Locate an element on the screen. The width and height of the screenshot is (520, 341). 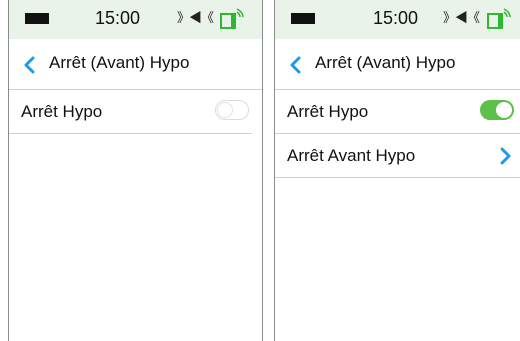
list-item-arret-avant-hypo: Arrêt Avant Hypo is located at coordinates (397, 156).